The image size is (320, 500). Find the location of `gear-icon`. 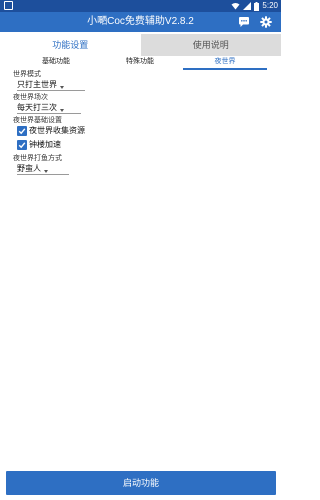

gear-icon is located at coordinates (266, 22).